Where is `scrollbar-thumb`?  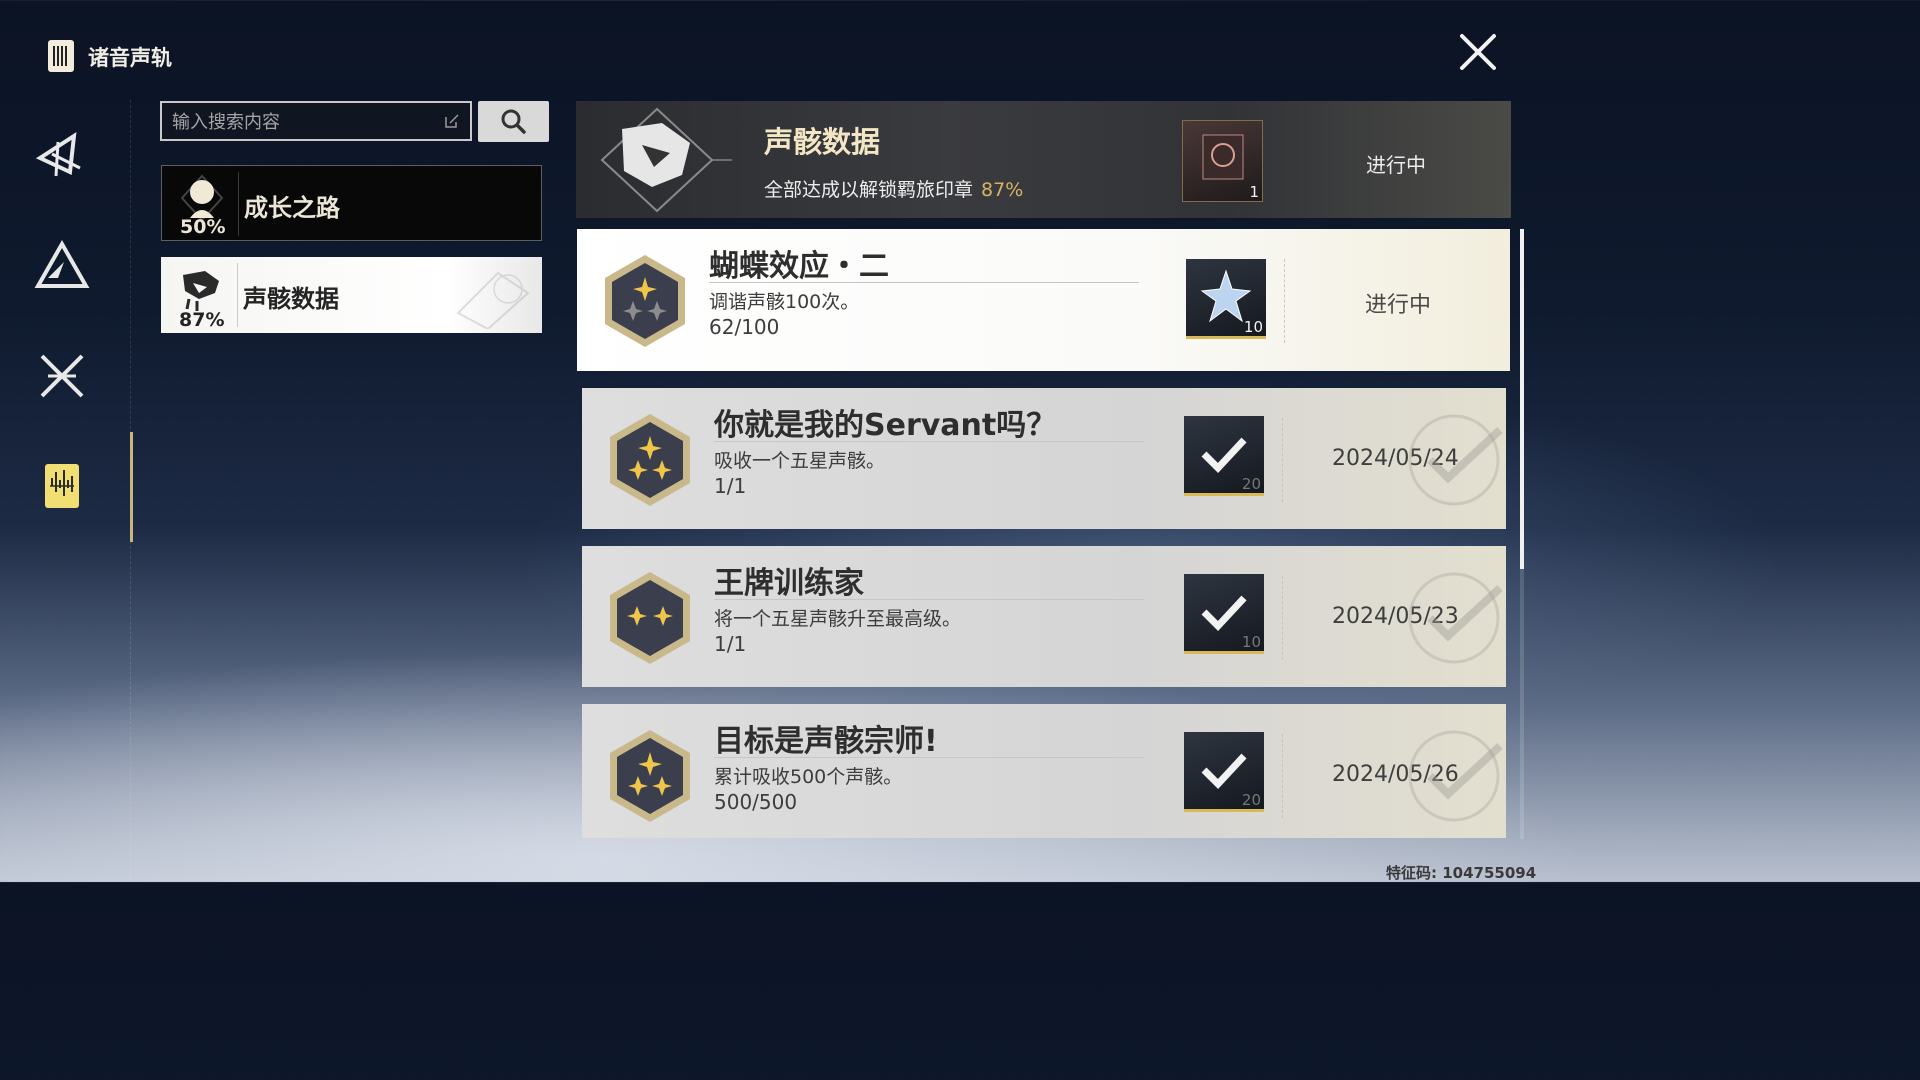
scrollbar-thumb is located at coordinates (1522, 399).